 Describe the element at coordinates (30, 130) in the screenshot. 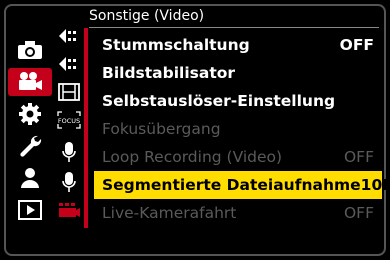

I see `category-column` at that location.